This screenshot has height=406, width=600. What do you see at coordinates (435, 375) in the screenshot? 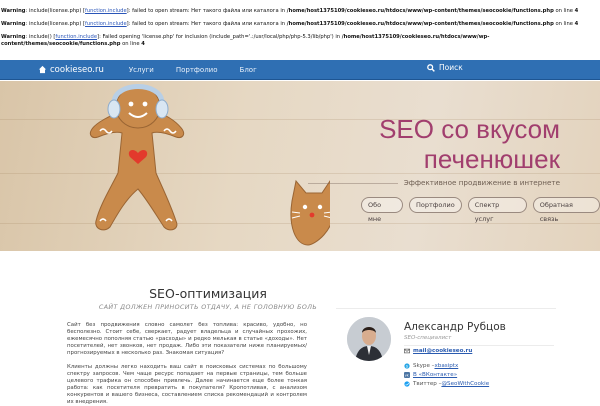
I see `vk-link: В «ВКонтакте»` at bounding box center [435, 375].